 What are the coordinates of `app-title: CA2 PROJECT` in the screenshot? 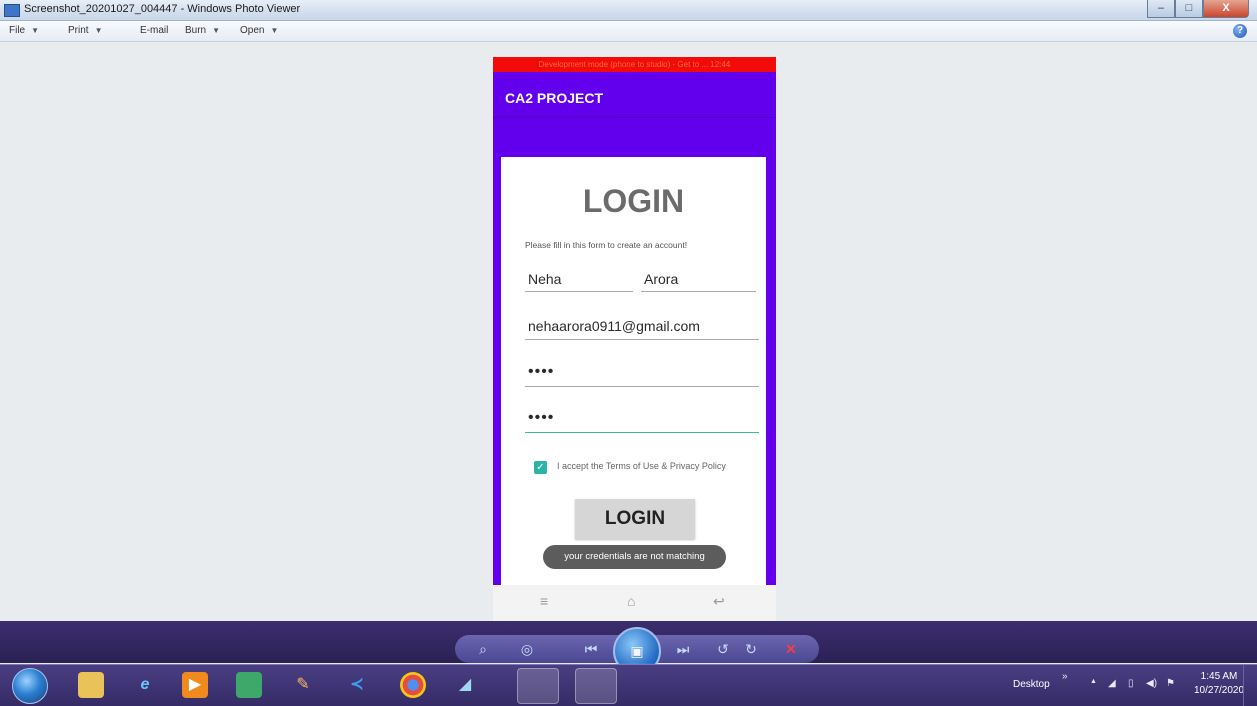 It's located at (554, 98).